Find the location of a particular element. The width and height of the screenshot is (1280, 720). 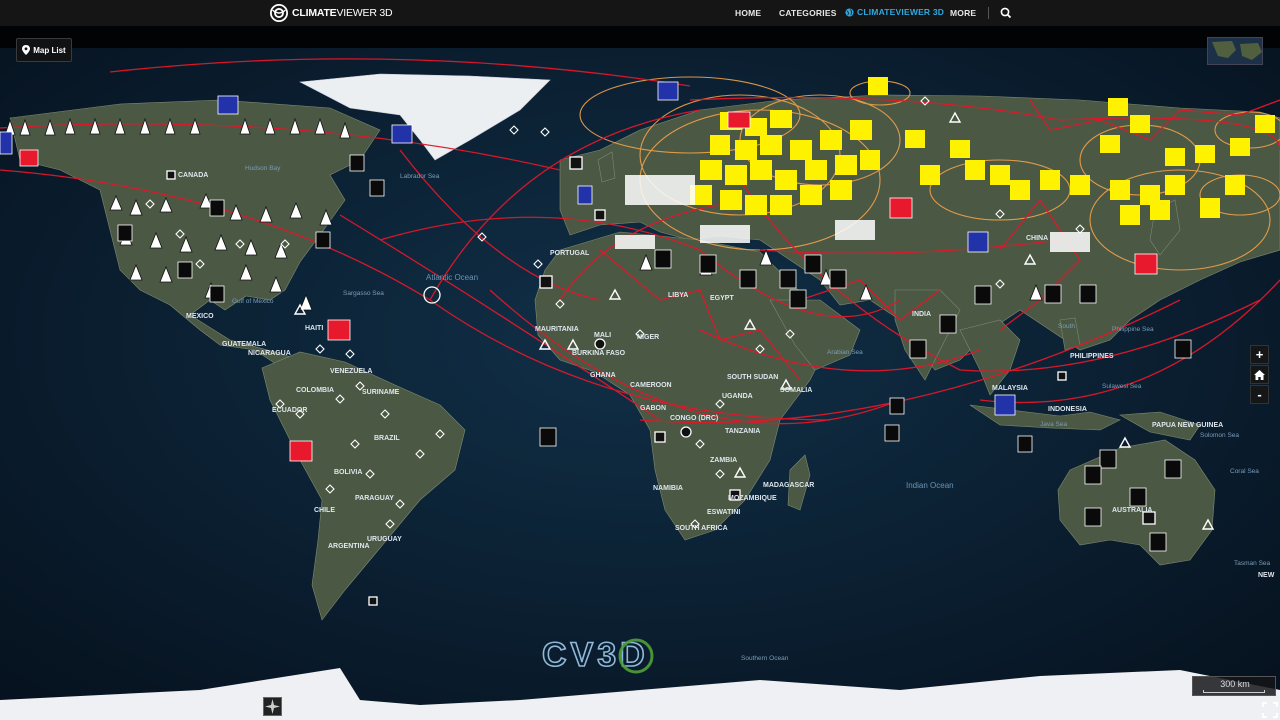

brand-name: CLIMATEVIEWER 3D is located at coordinates (342, 13).